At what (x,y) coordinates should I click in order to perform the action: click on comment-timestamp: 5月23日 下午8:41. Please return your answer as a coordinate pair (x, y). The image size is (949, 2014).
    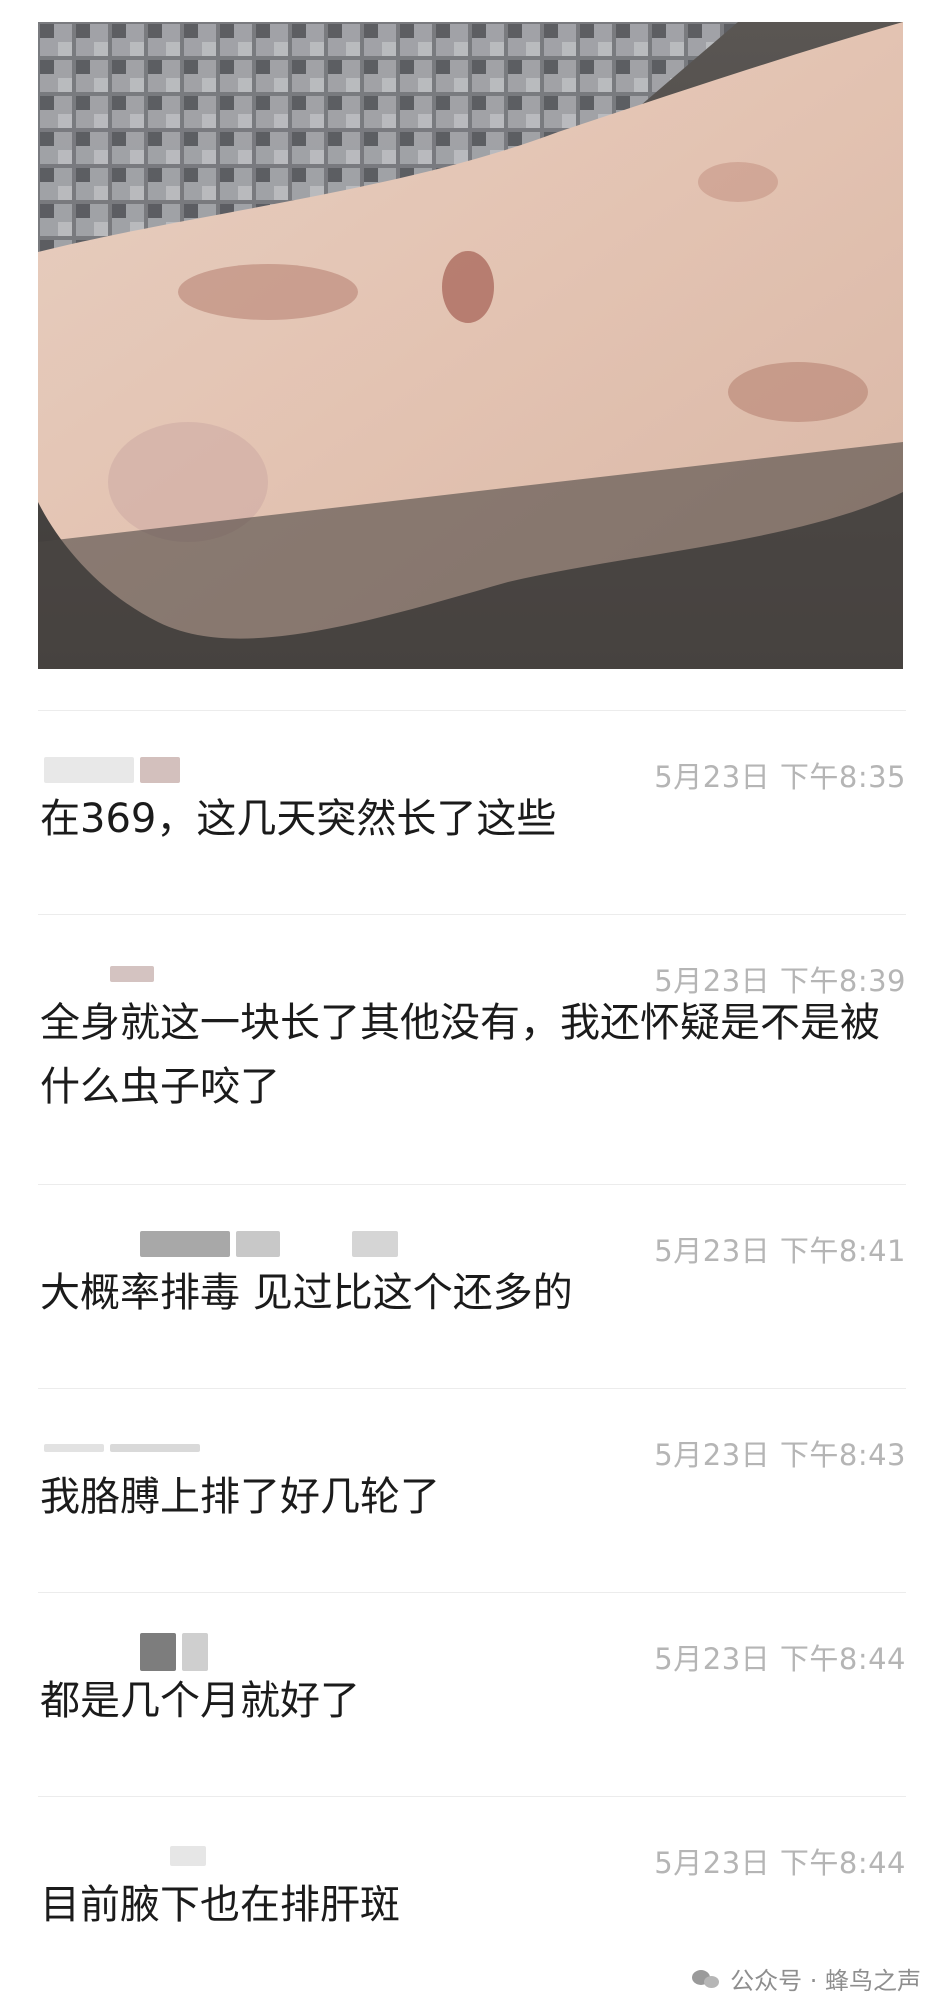
    Looking at the image, I should click on (780, 1251).